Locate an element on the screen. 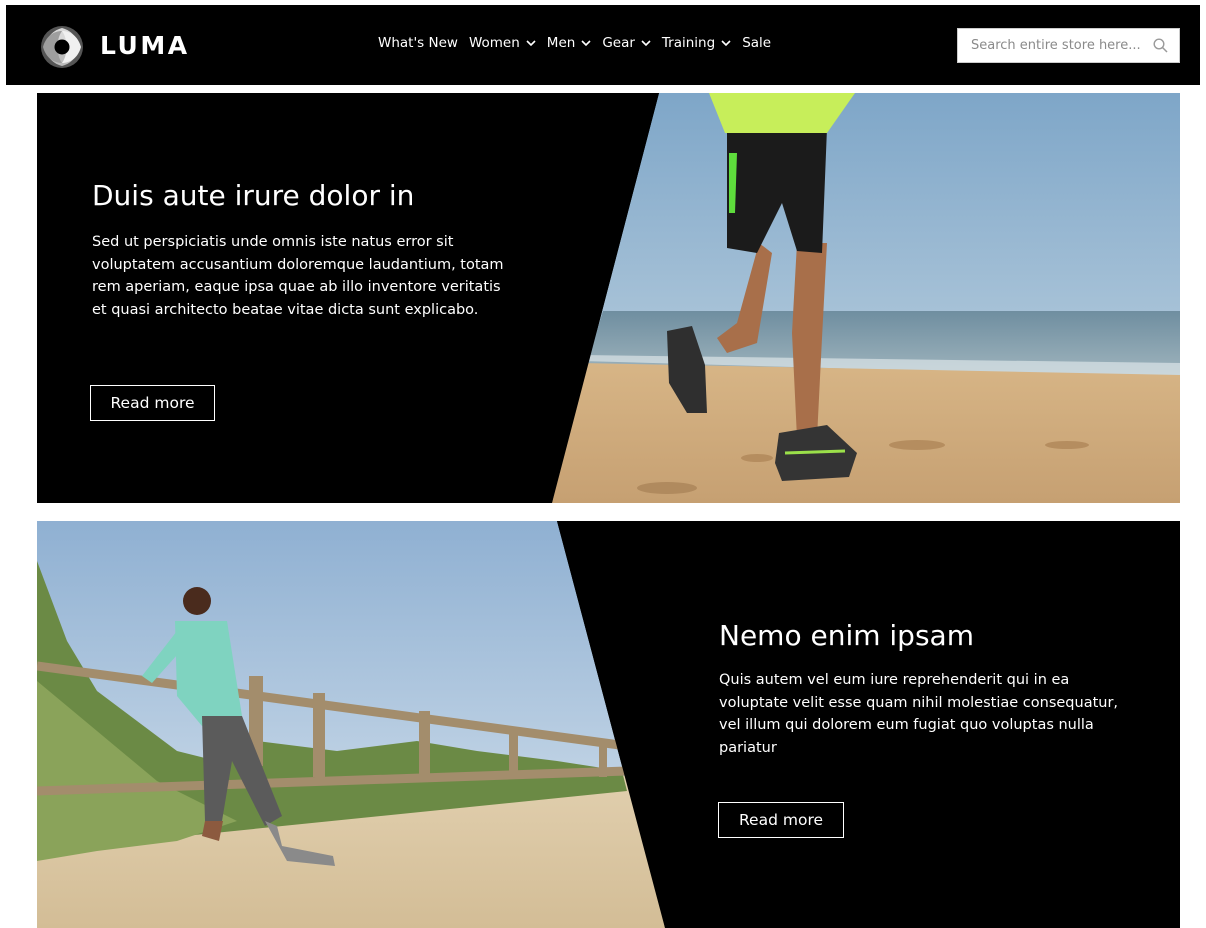 The height and width of the screenshot is (928, 1206). nav-label: Women is located at coordinates (494, 43).